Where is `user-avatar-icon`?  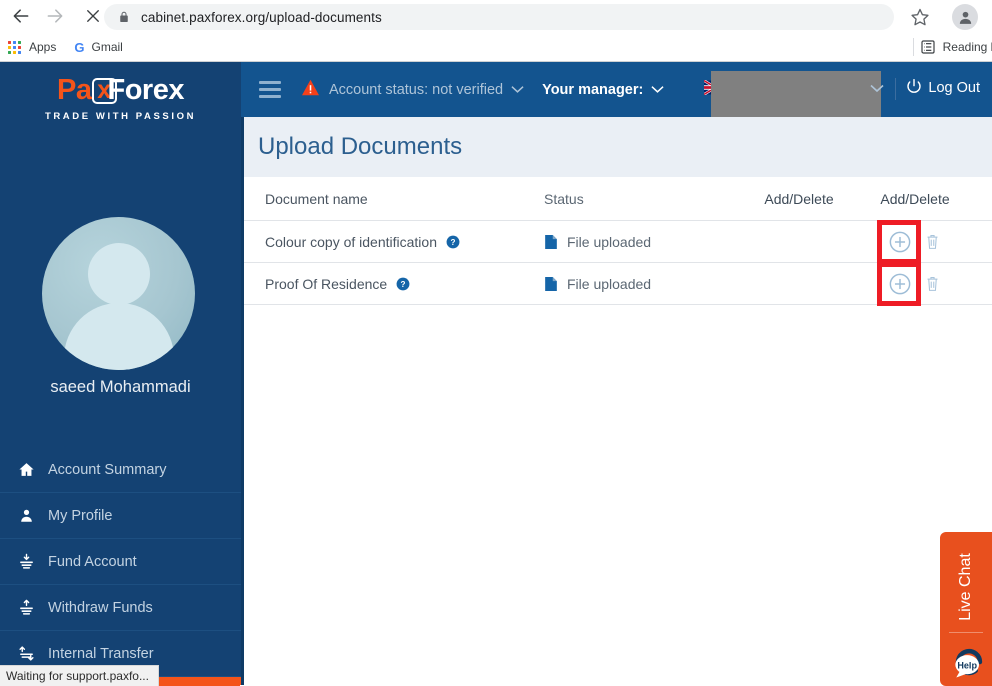
user-avatar-icon is located at coordinates (118, 293).